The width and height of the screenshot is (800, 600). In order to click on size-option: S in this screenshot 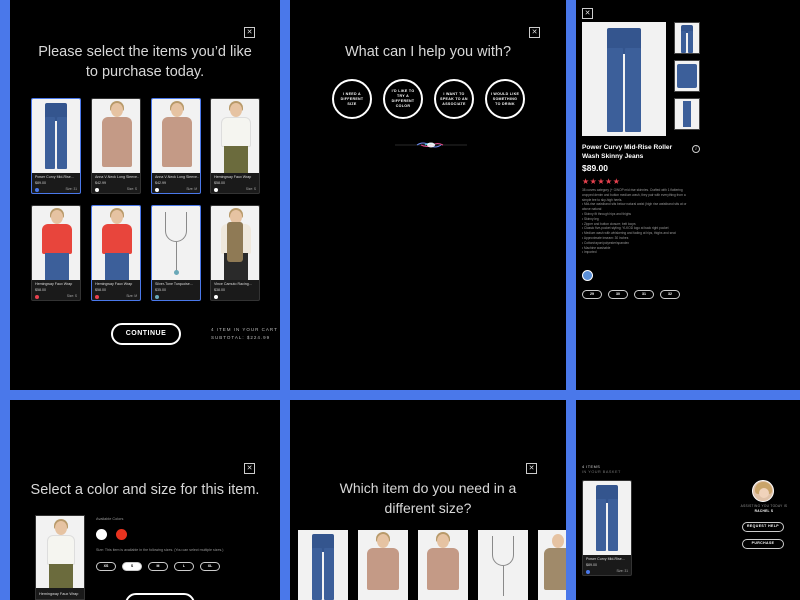, I will do `click(132, 566)`.